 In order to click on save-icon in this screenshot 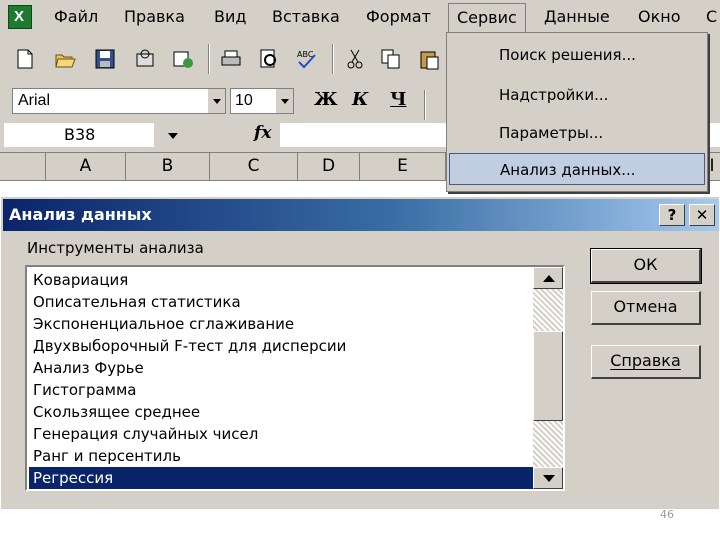, I will do `click(105, 59)`.